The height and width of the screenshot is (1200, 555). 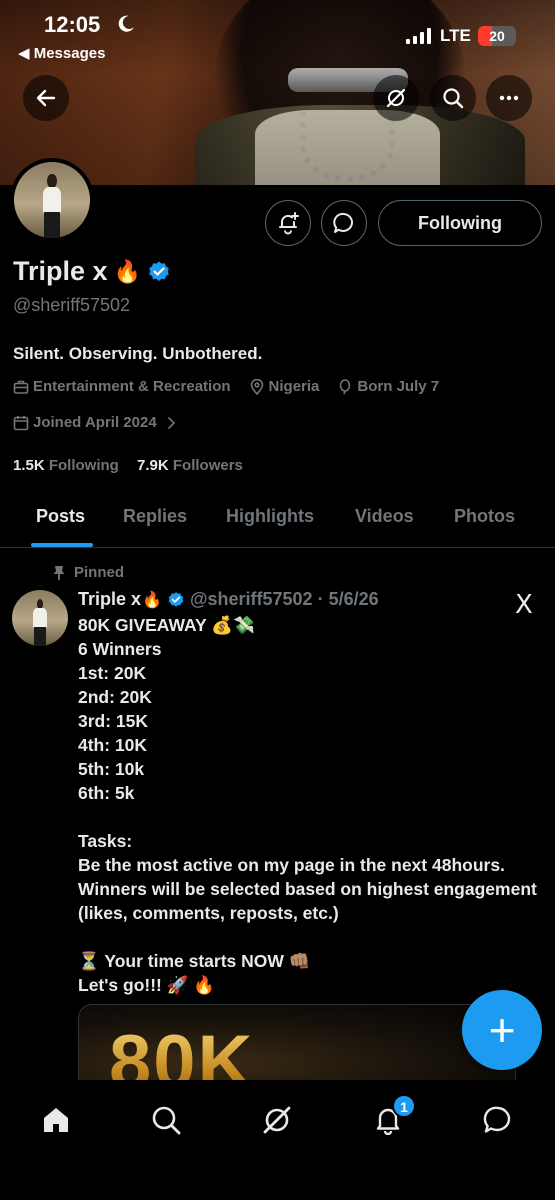 I want to click on location-text: Nigeria, so click(x=294, y=386).